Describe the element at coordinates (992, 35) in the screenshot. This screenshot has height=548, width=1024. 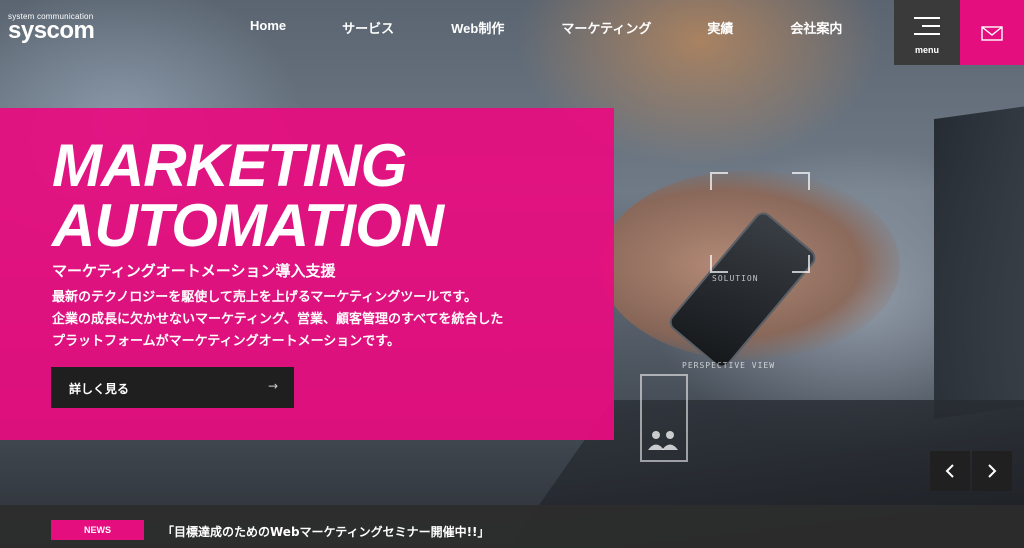
I see `mail-icon` at that location.